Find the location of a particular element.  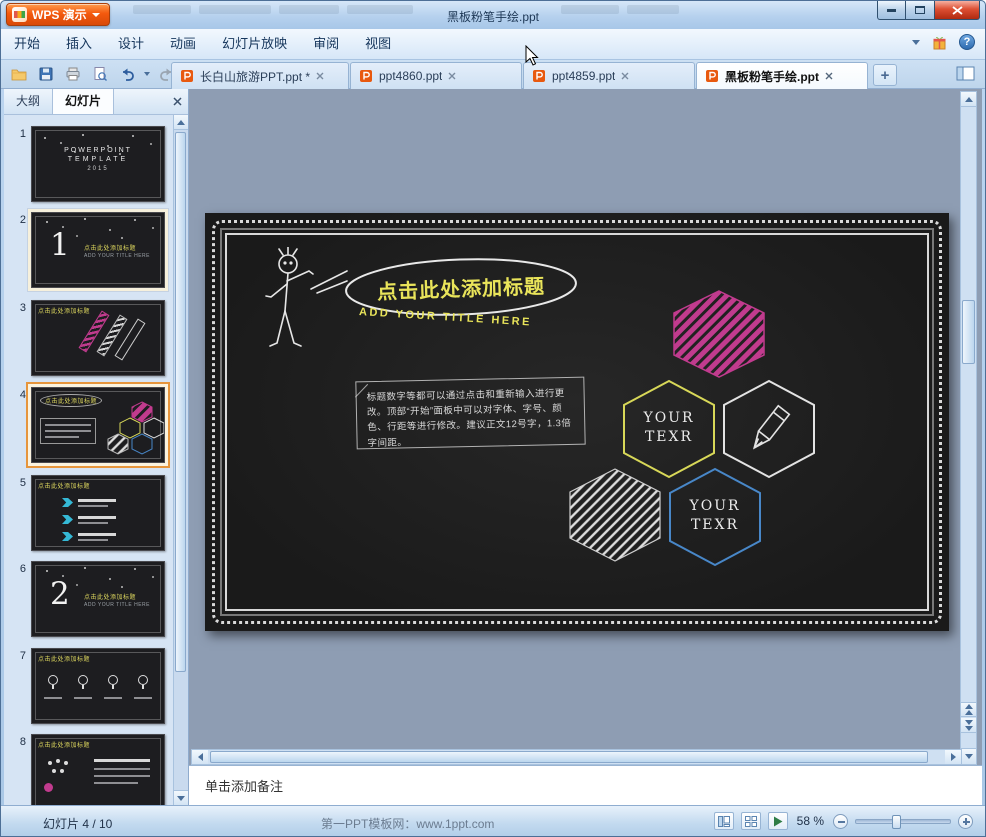

sidebar-scrollbar is located at coordinates (180, 460).